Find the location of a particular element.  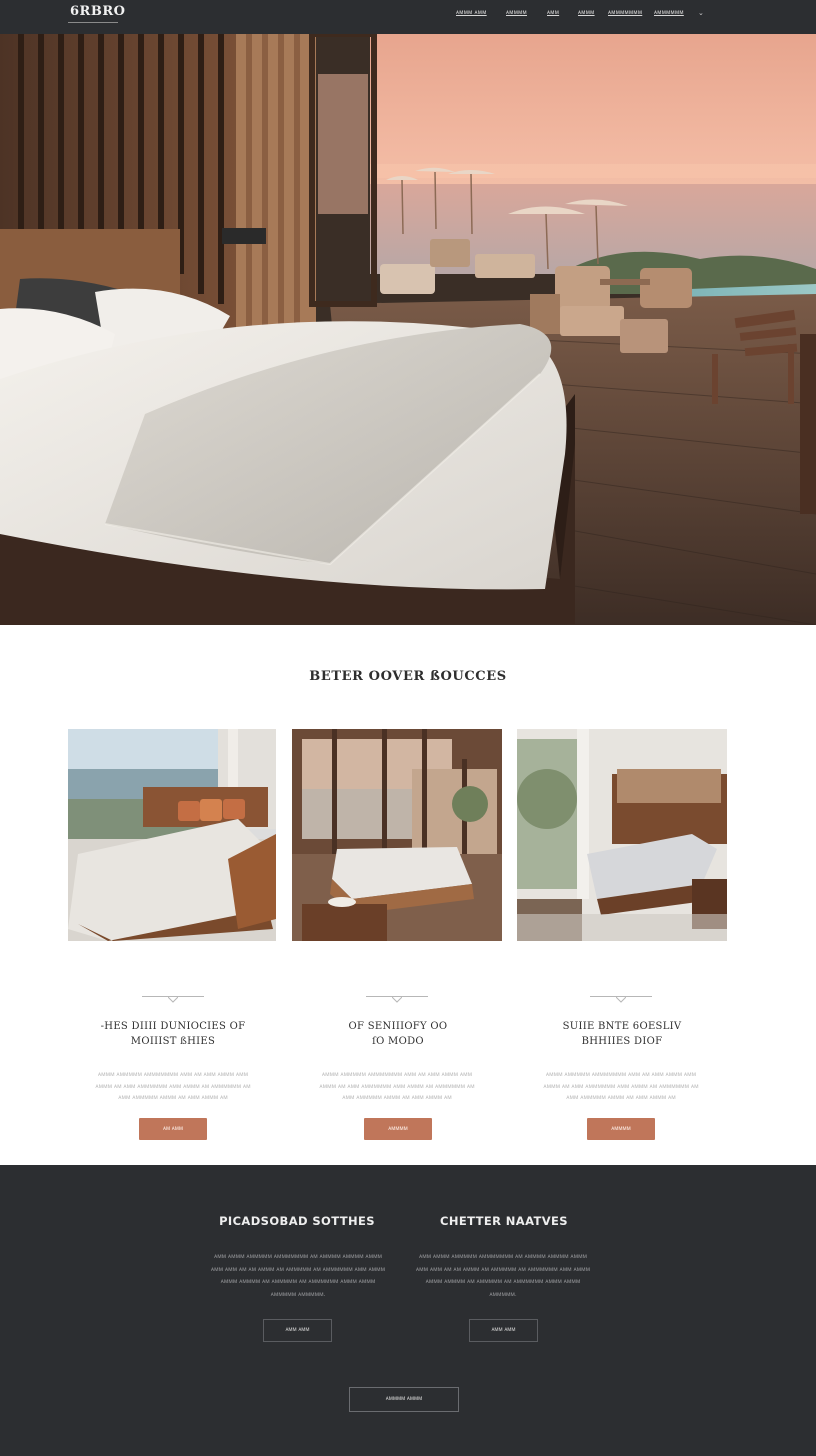

room-card-title-3: SUIIE BNTE 6OESLIV BHHIIES DIOF is located at coordinates (622, 1034).